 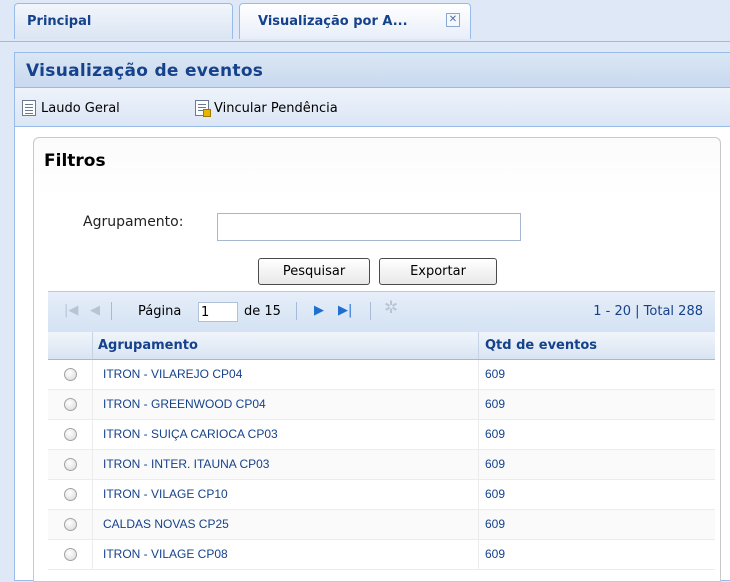 What do you see at coordinates (648, 311) in the screenshot?
I see `pager-summary: 1 - 20 | Total 288` at bounding box center [648, 311].